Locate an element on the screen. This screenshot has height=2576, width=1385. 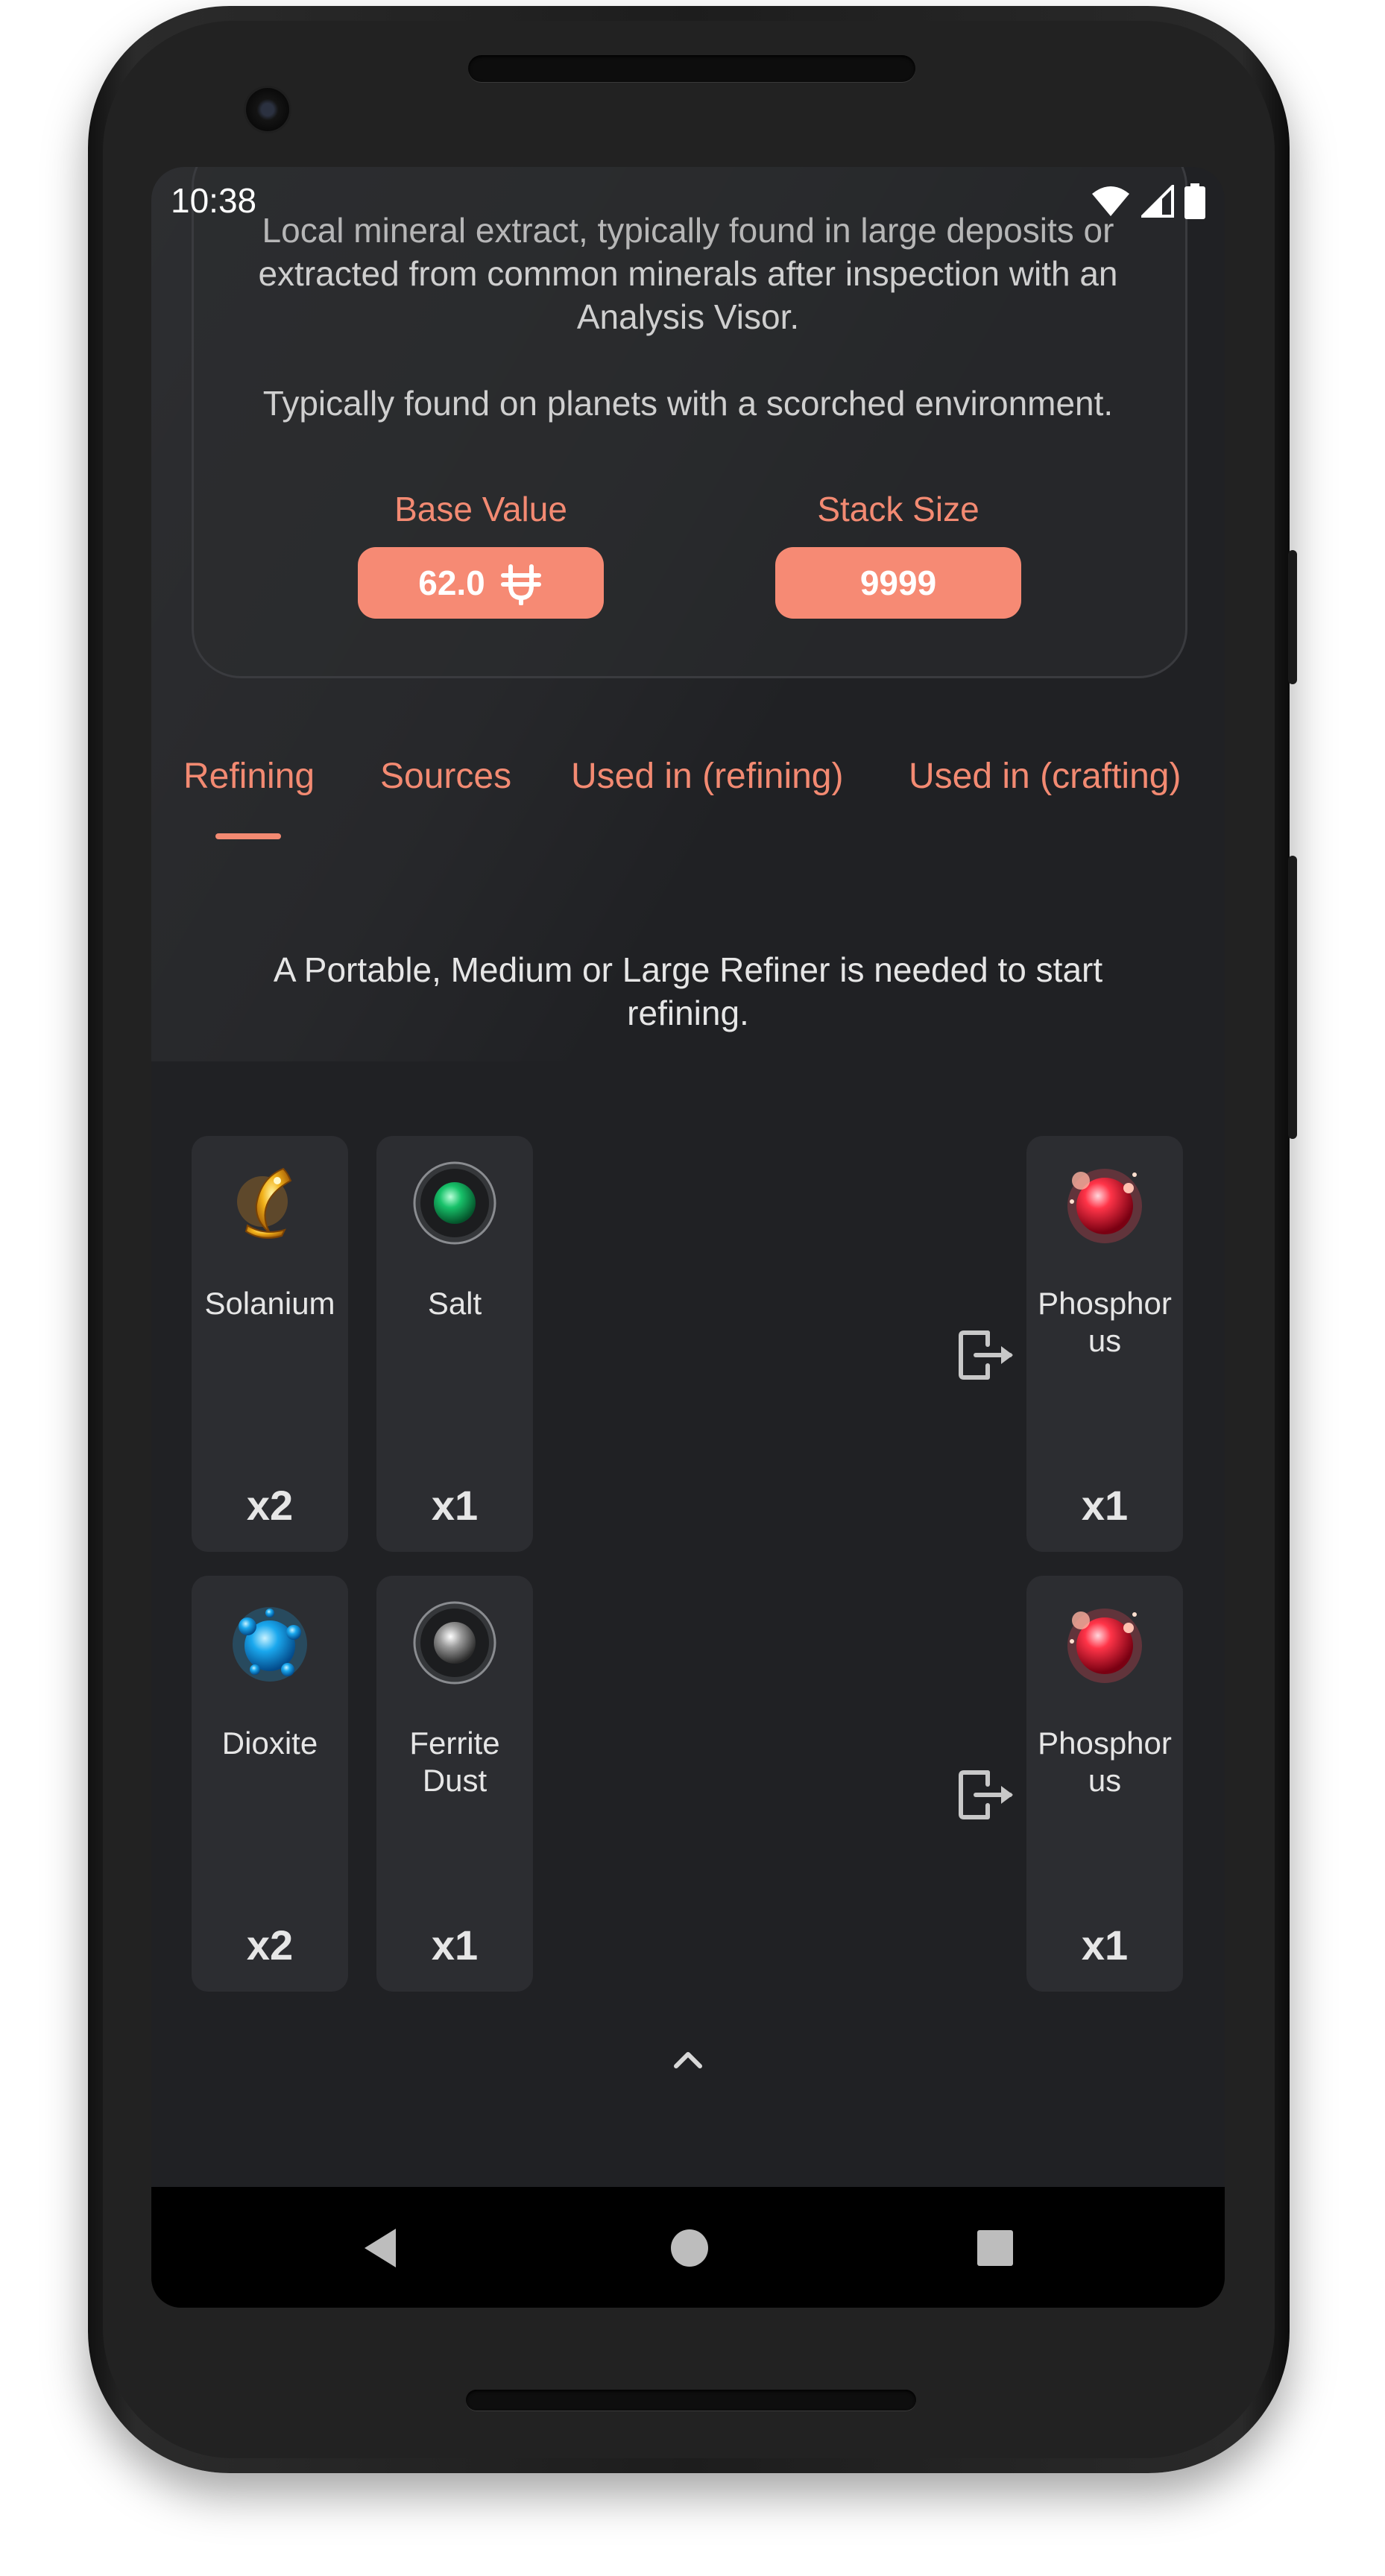
home-icon is located at coordinates (689, 2248).